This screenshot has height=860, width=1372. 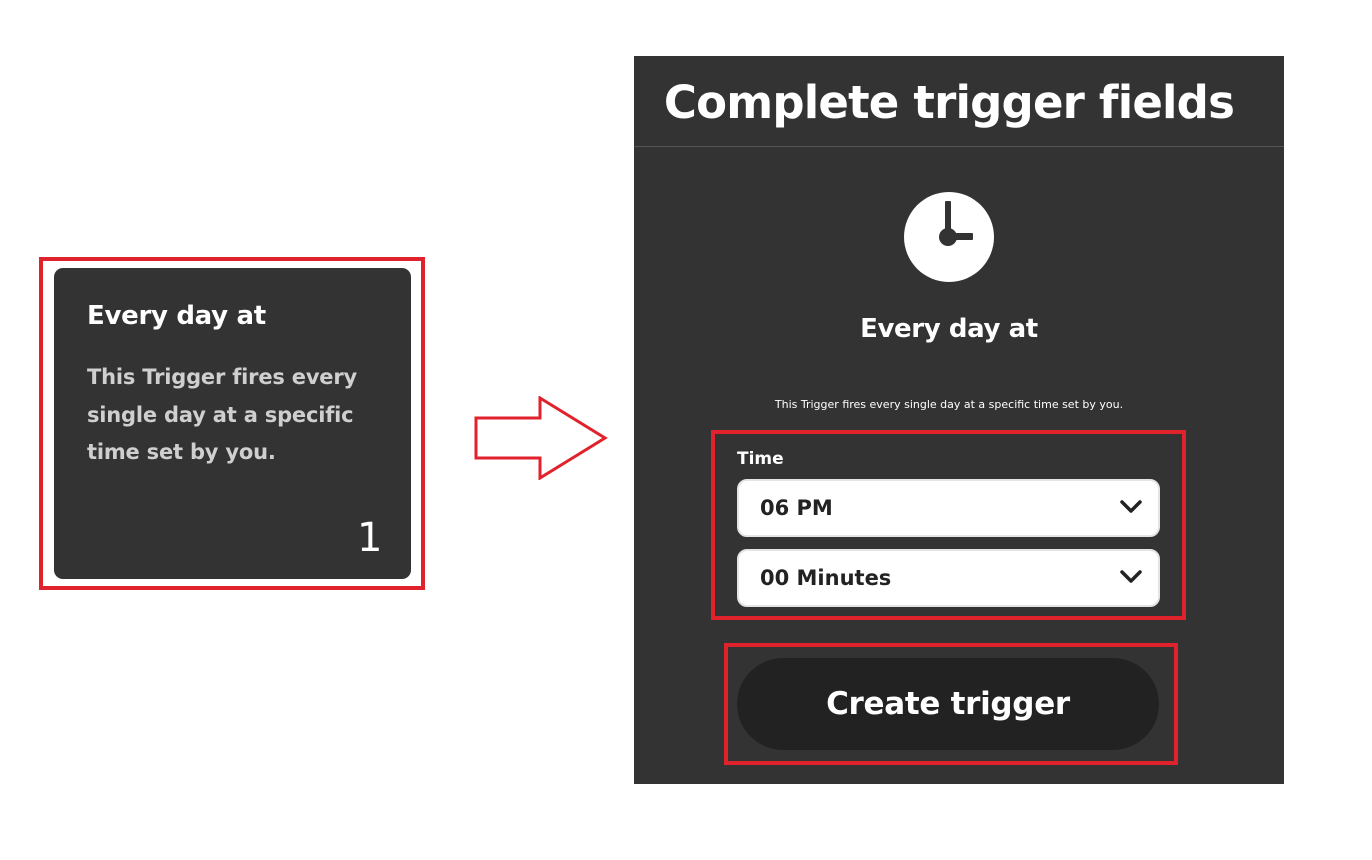 I want to click on panel-divider, so click(x=959, y=146).